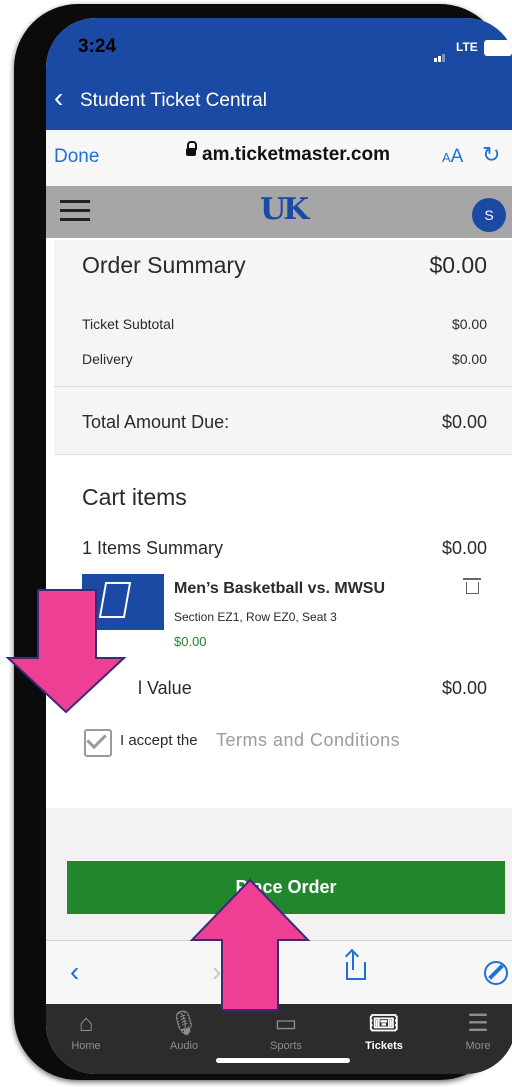  What do you see at coordinates (280, 588) in the screenshot?
I see `cart-item-name: Men’s Basketball vs. MWSU` at bounding box center [280, 588].